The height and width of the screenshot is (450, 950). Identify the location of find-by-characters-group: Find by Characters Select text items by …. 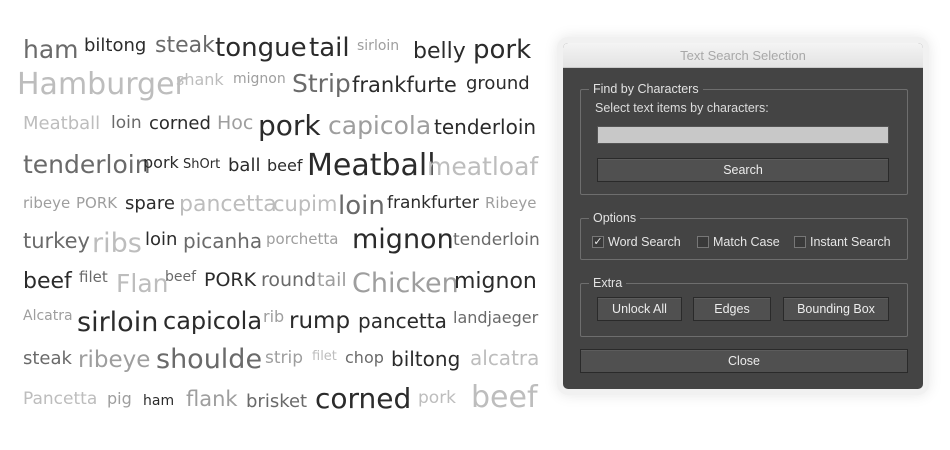
(744, 138).